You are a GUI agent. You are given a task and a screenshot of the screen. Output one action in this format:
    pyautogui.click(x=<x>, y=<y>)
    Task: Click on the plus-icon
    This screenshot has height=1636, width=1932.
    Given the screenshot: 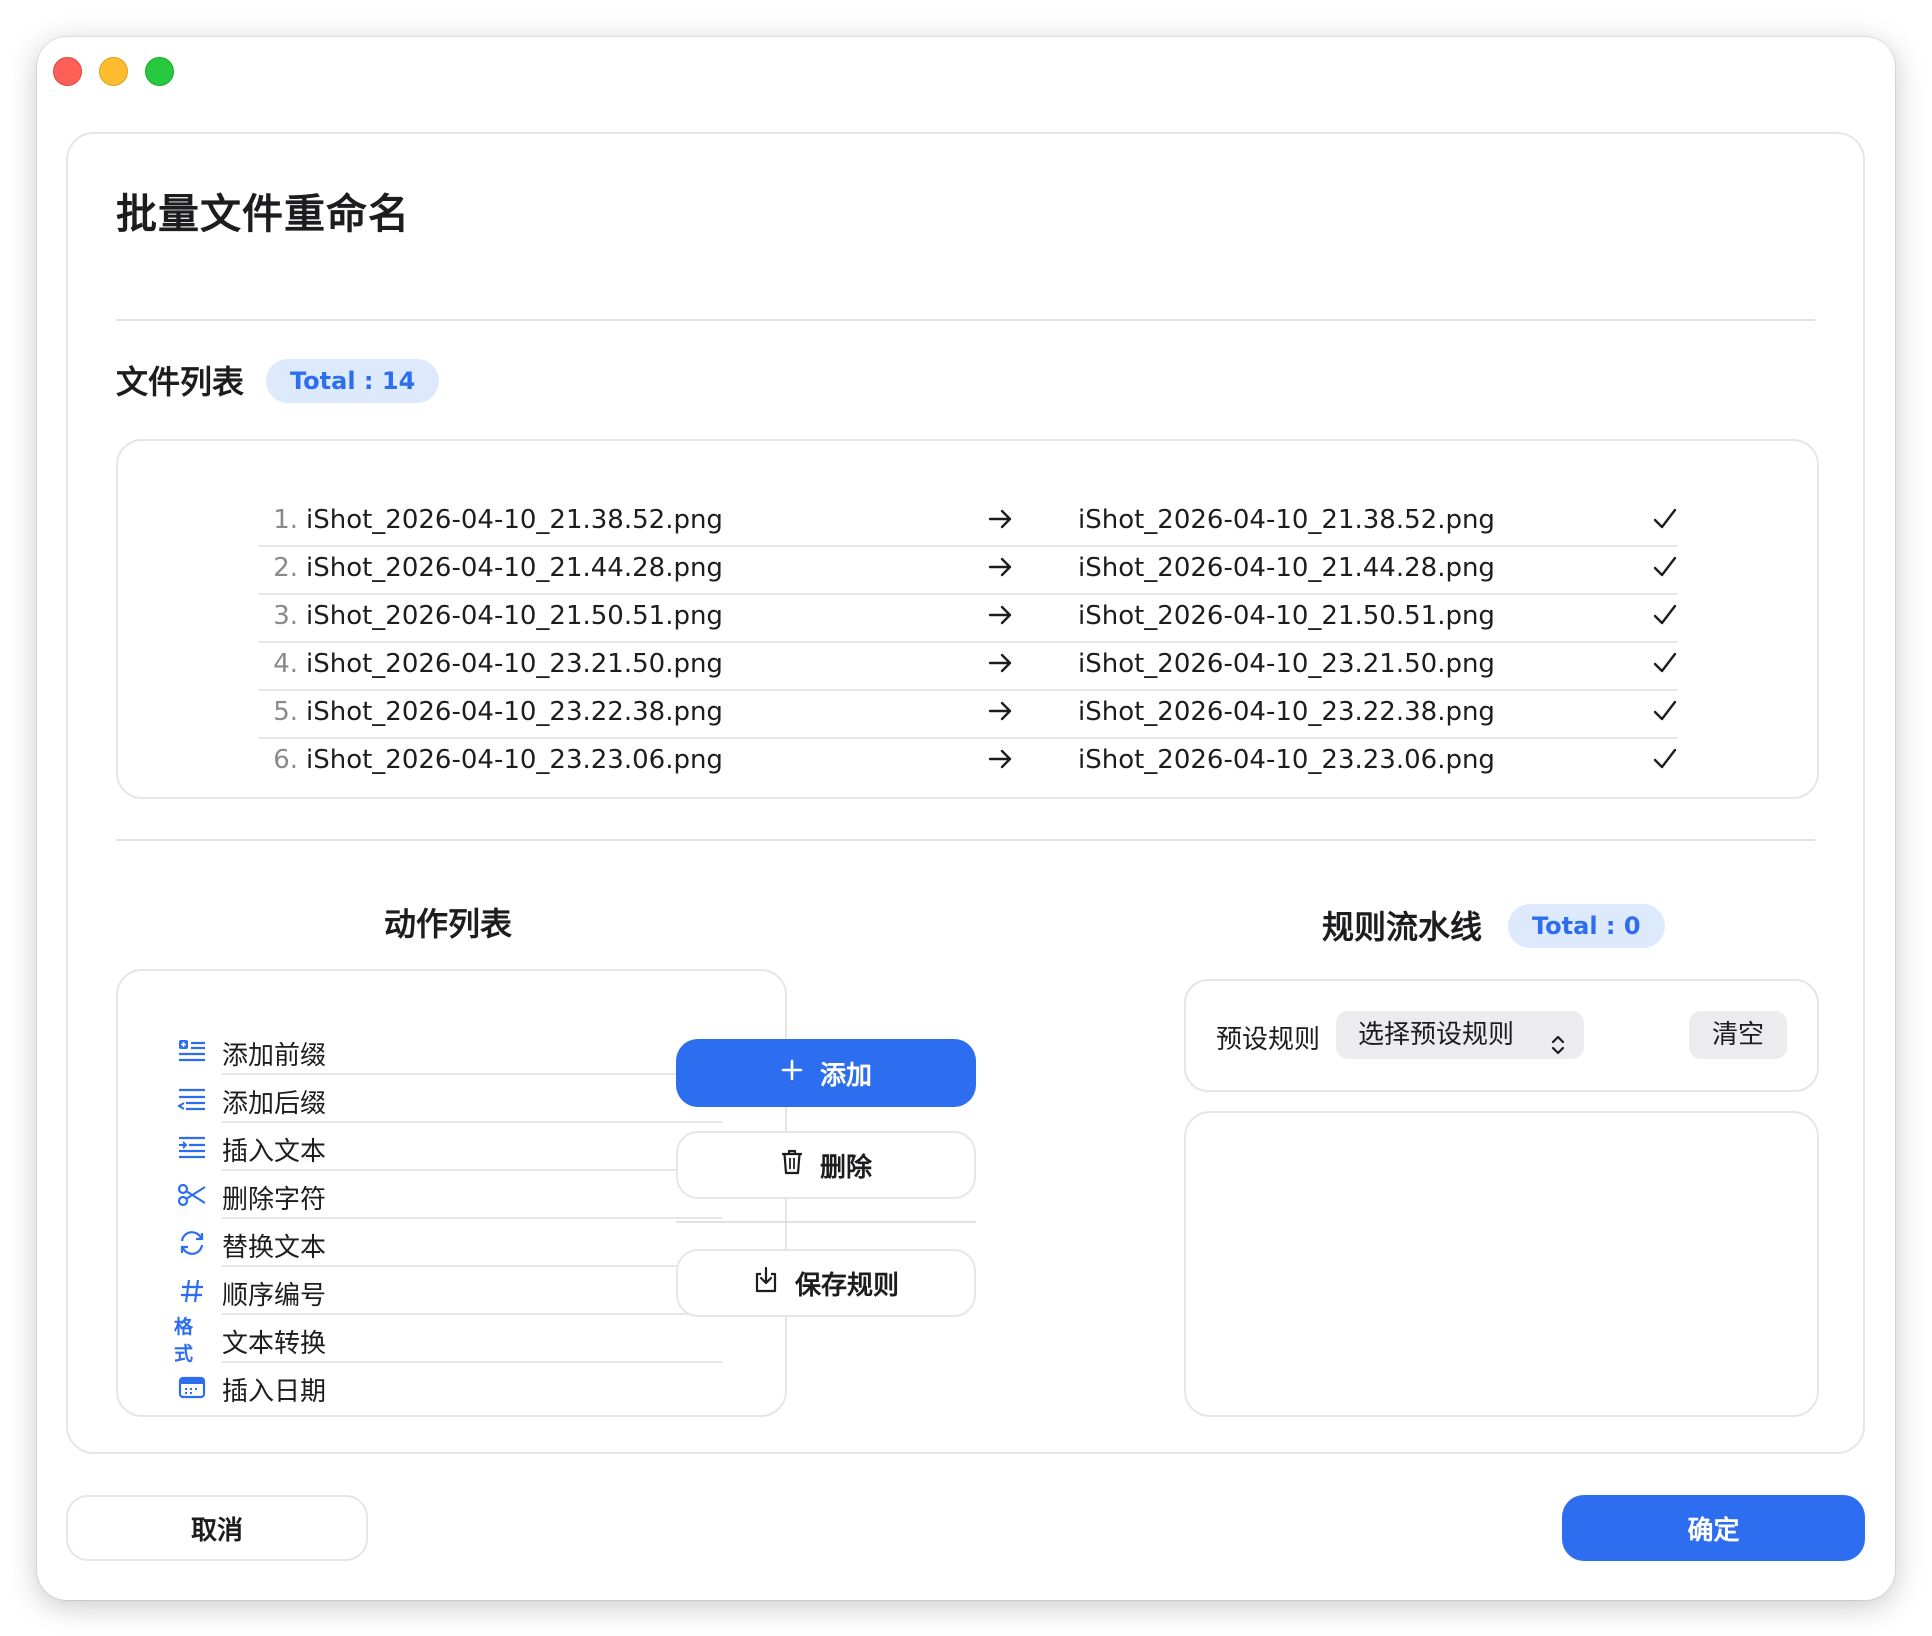 What is the action you would take?
    pyautogui.click(x=792, y=1073)
    